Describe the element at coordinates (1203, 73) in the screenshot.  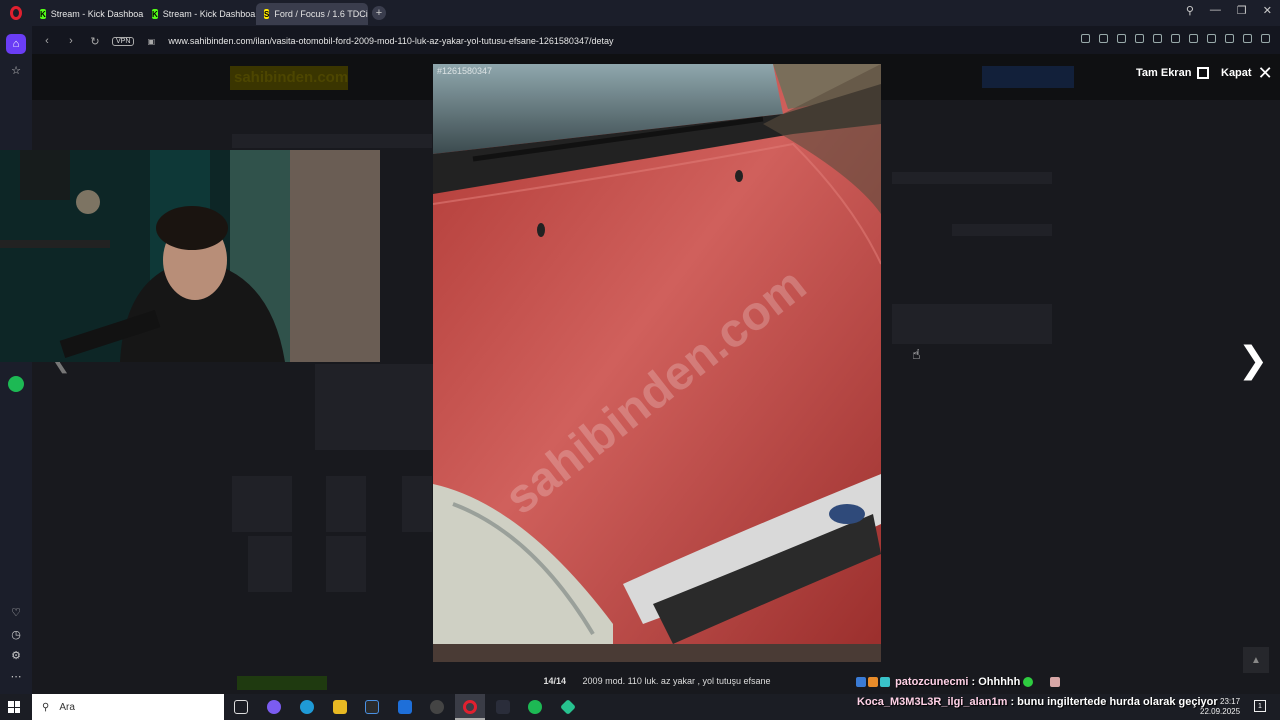
I see `fullscreen-icon` at that location.